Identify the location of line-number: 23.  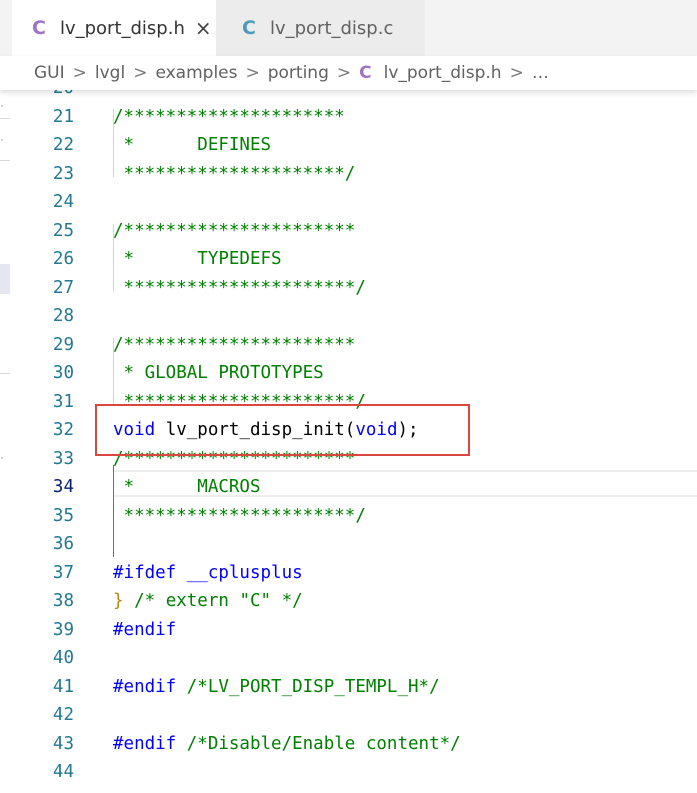
(63, 173).